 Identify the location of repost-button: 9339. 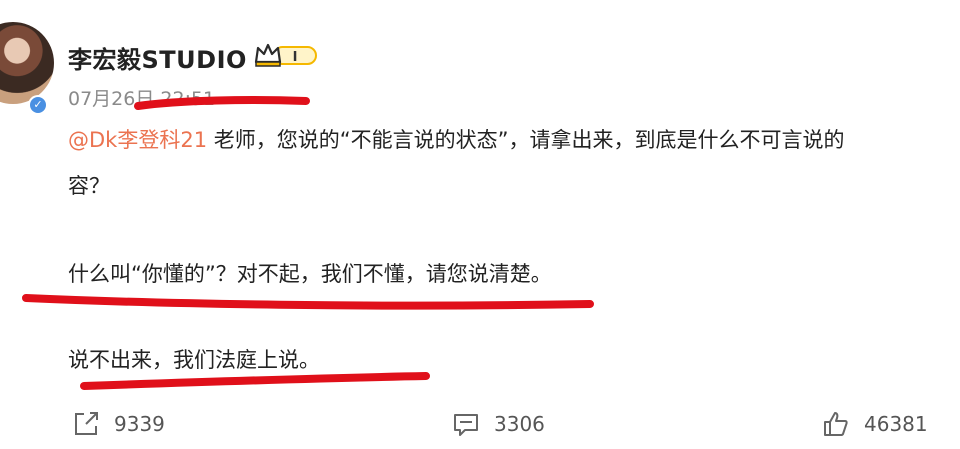
(118, 424).